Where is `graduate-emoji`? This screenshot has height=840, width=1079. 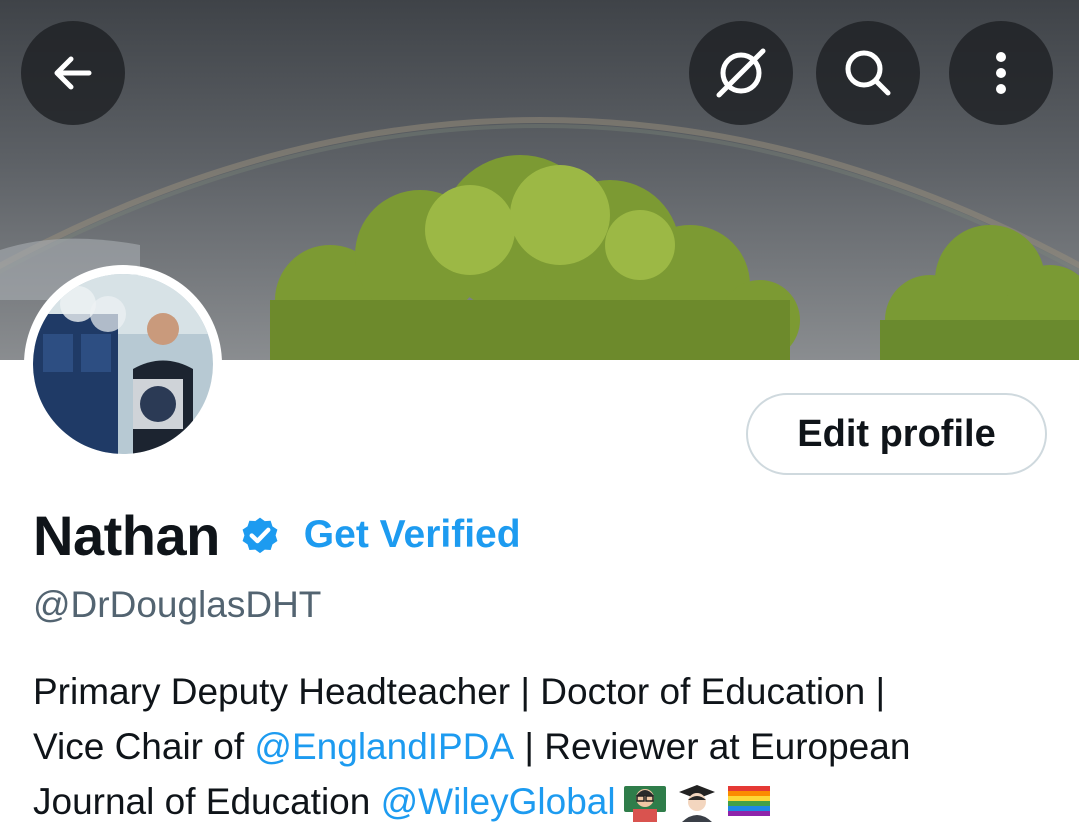 graduate-emoji is located at coordinates (697, 802).